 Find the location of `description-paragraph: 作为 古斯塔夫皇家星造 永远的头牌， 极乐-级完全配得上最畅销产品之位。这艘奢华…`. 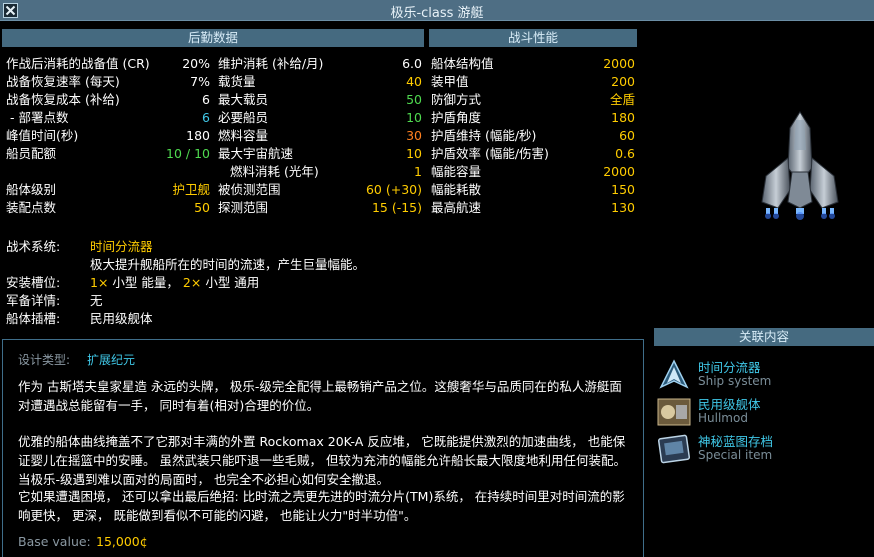

description-paragraph: 作为 古斯塔夫皇家星造 永远的头牌， 极乐-级完全配得上最畅销产品之位。这艘奢华… is located at coordinates (320, 396).